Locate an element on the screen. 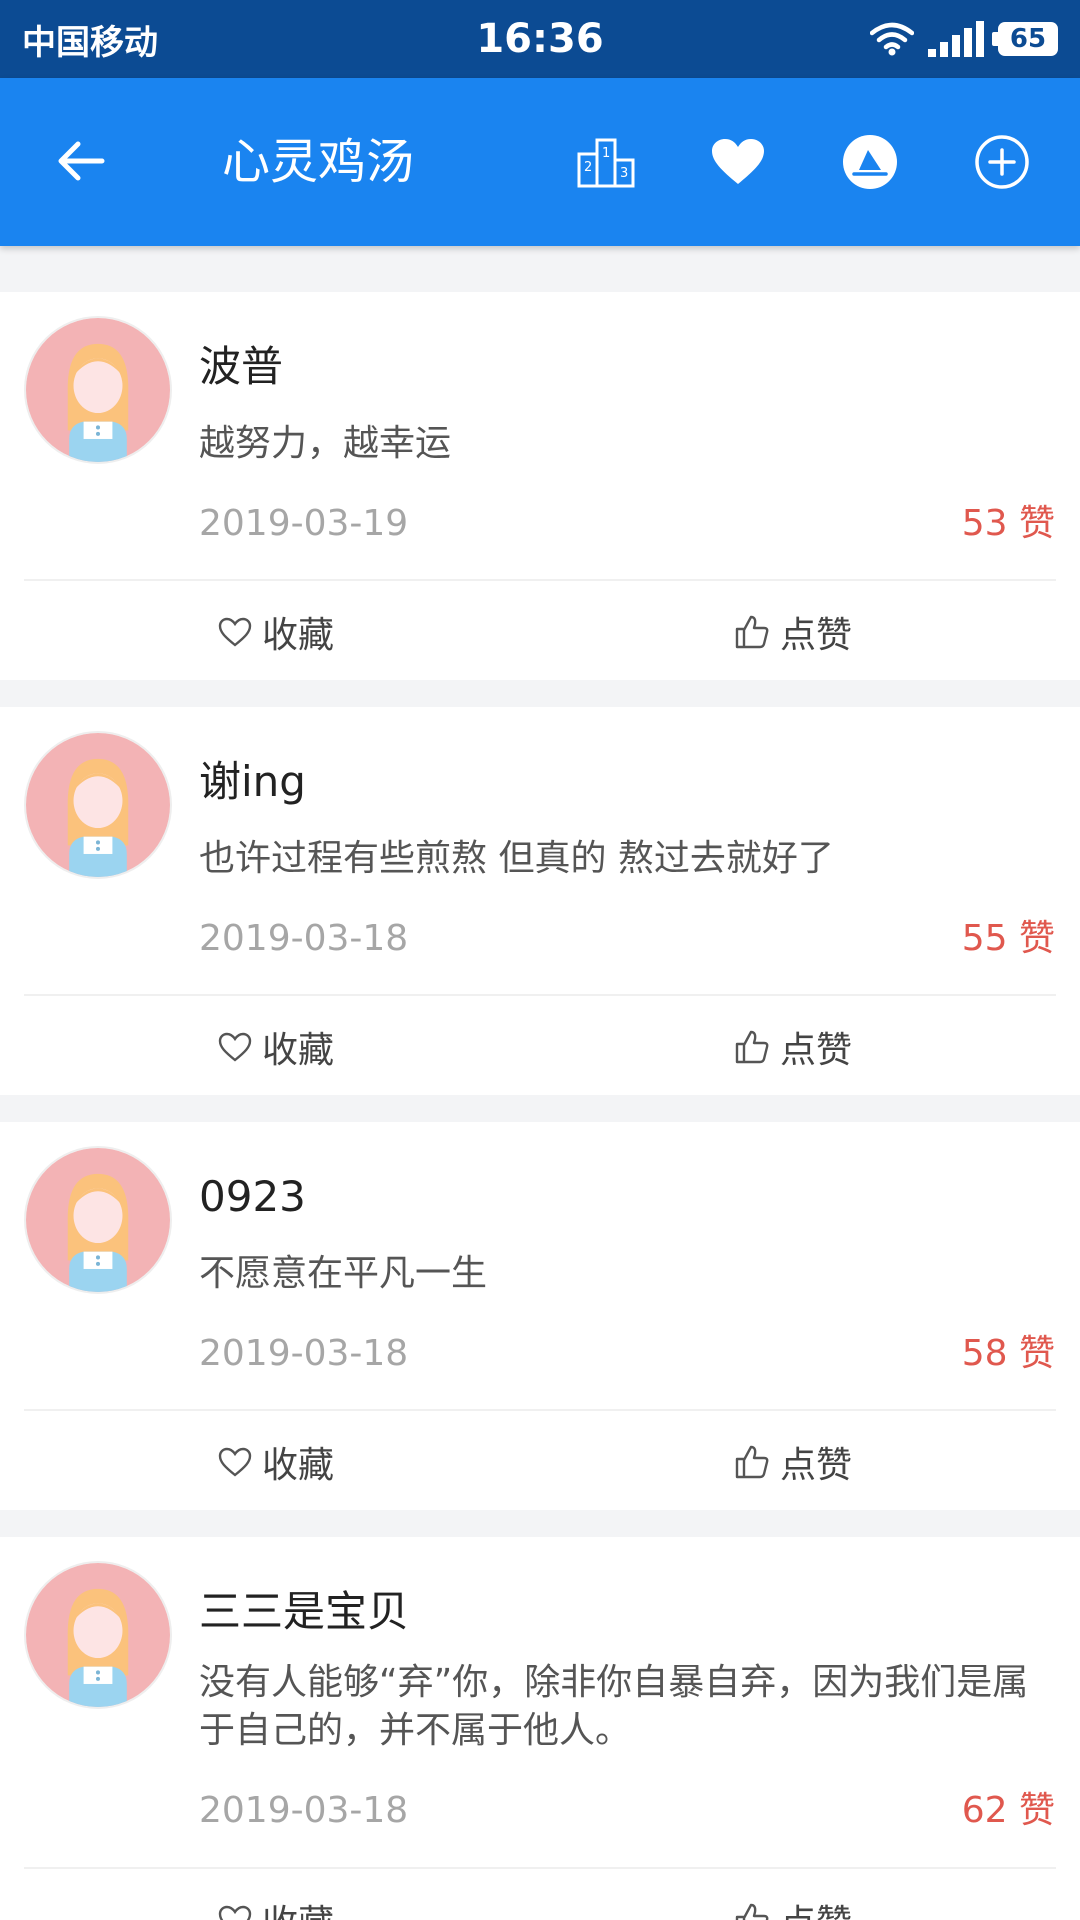  share-button is located at coordinates (870, 162).